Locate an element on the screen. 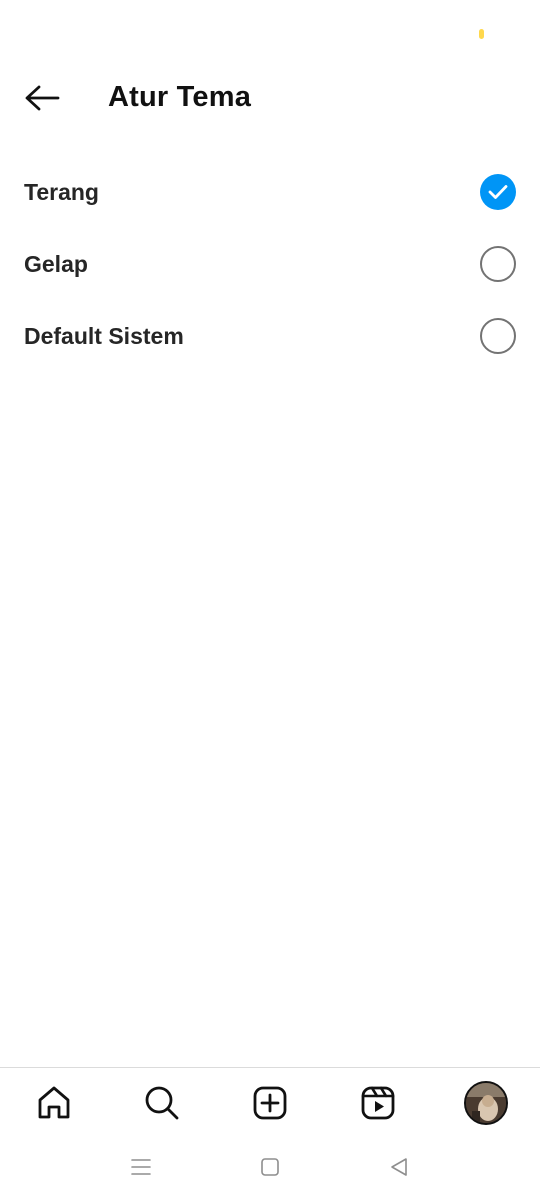 This screenshot has width=540, height=1200. nav-home is located at coordinates (54, 1103).